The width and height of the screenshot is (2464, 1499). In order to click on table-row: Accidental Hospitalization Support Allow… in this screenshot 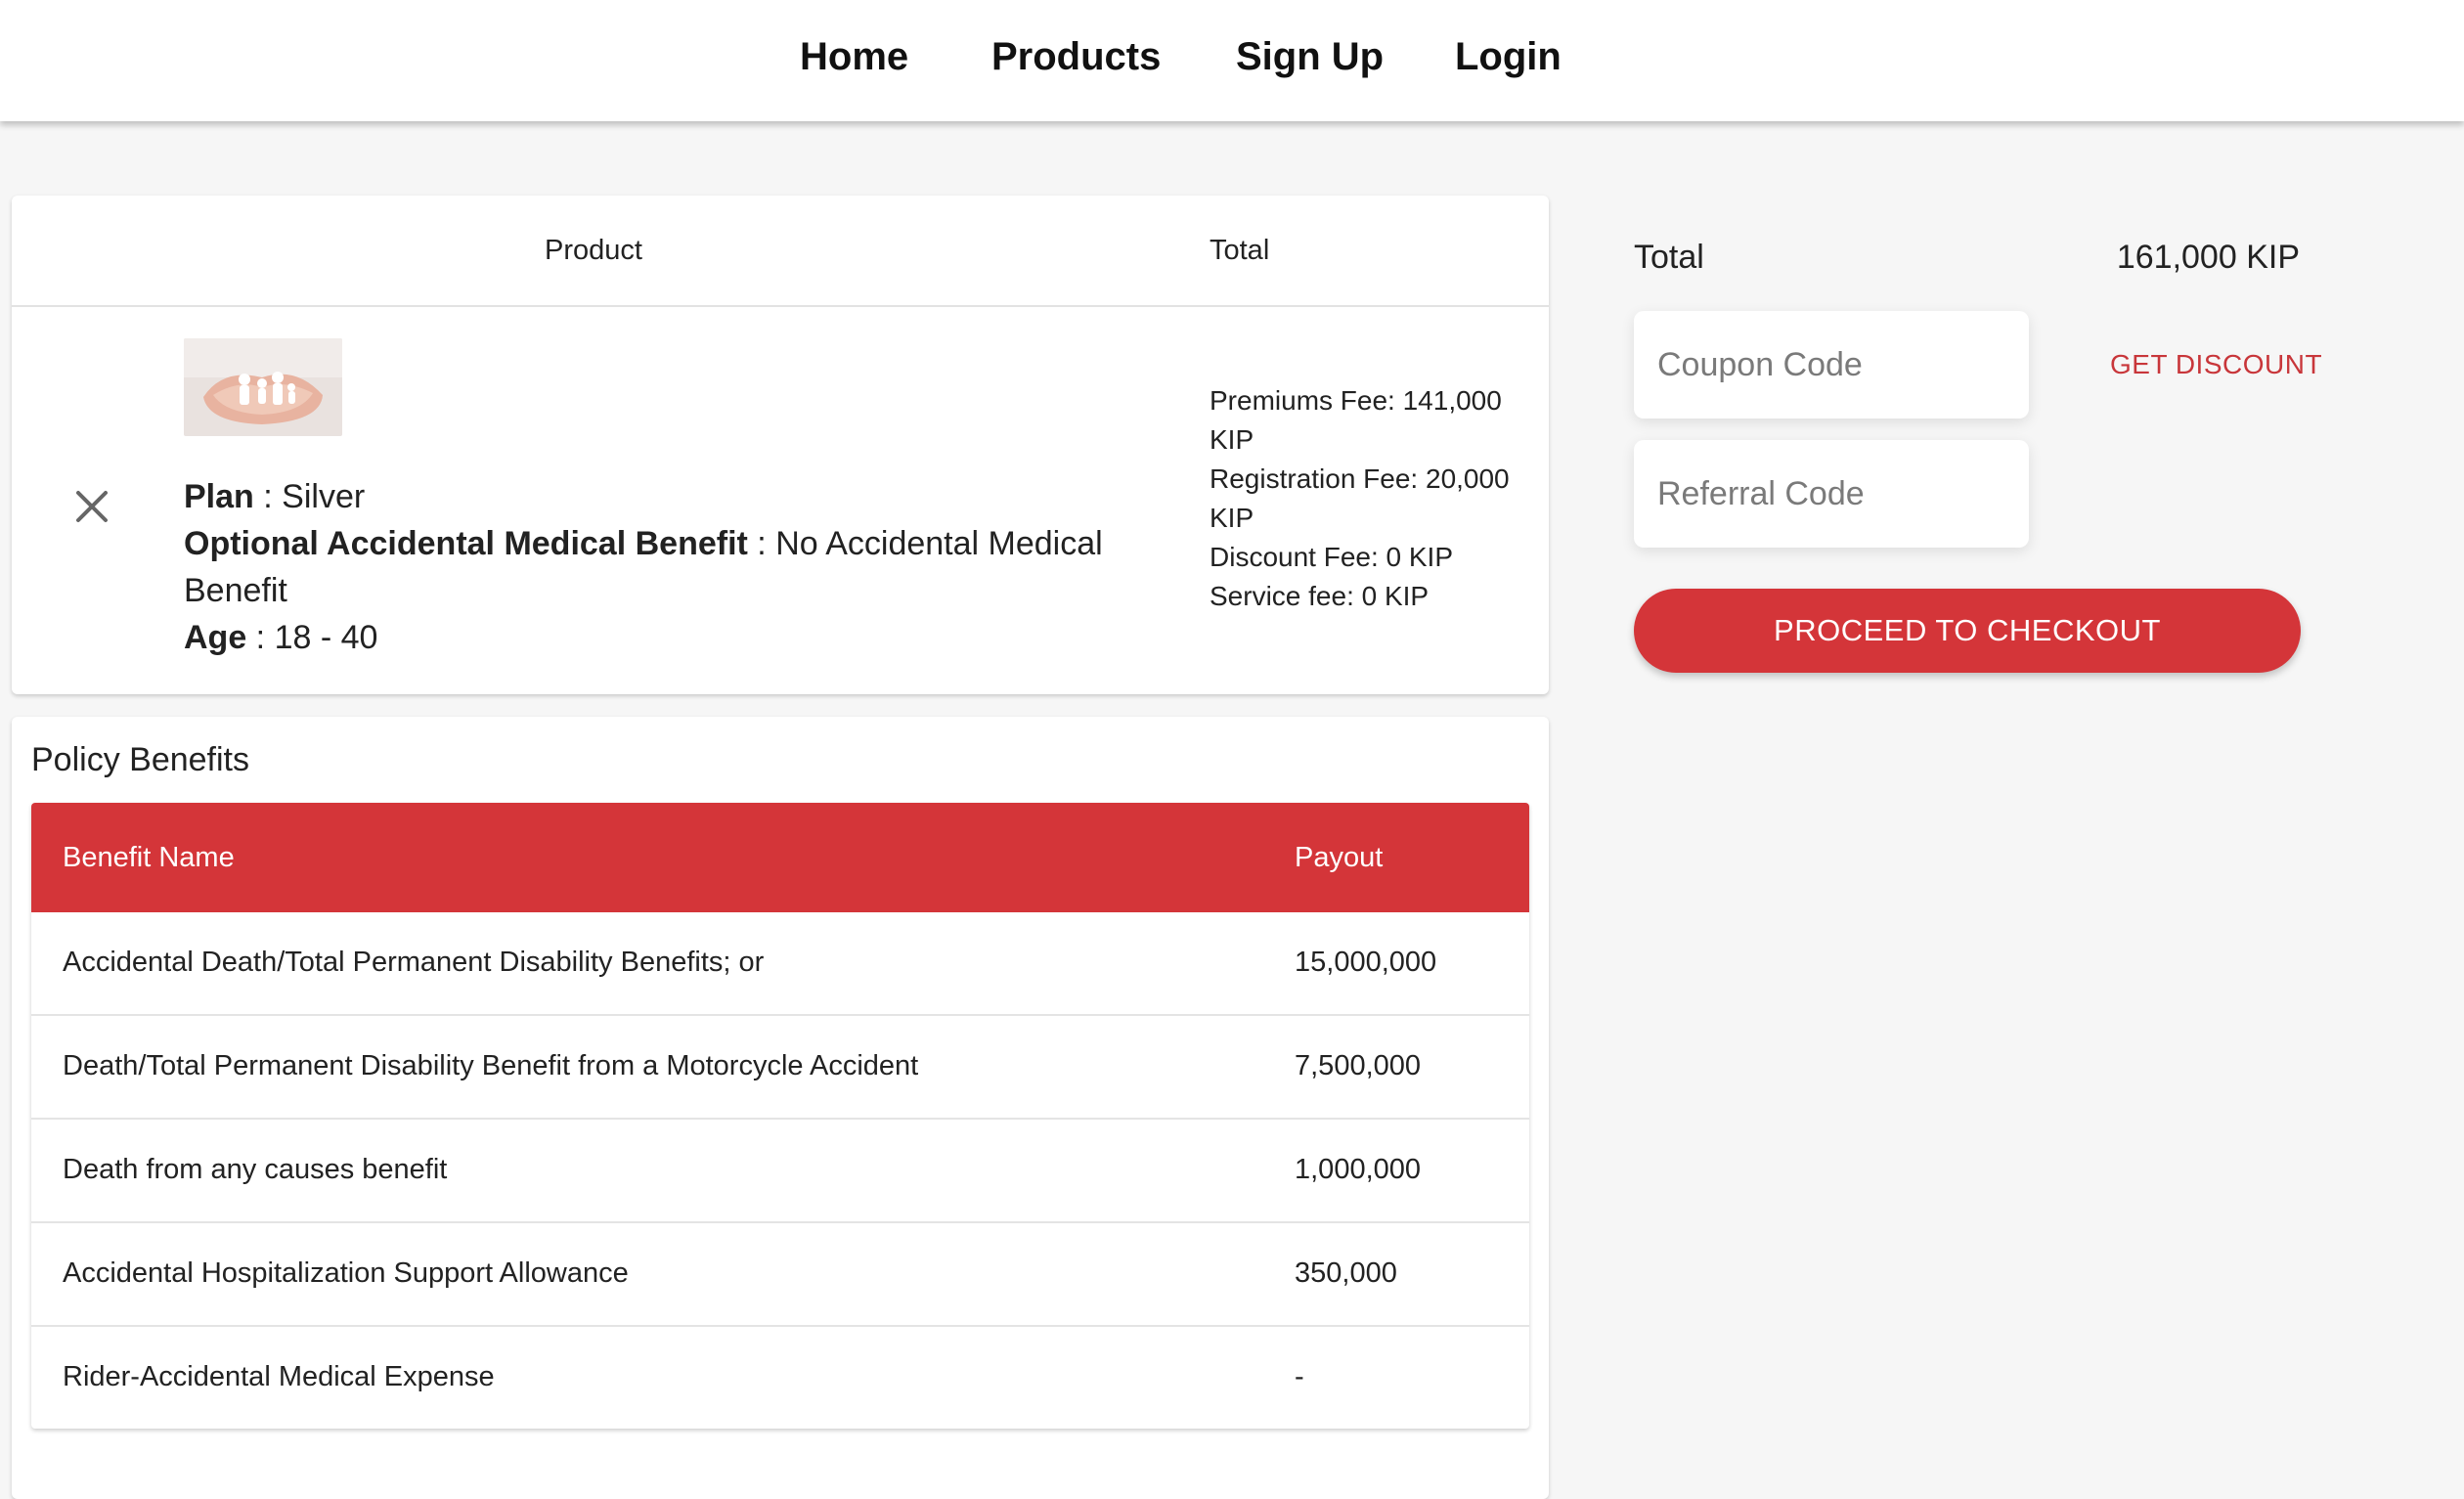, I will do `click(780, 1275)`.